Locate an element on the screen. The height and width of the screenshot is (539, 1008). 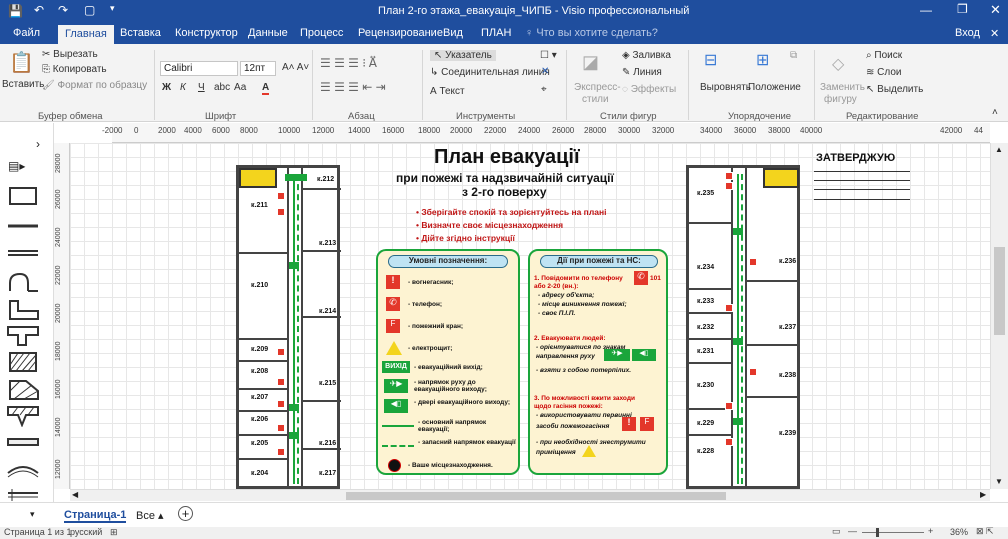
close-x-icon: ✕ is located at coordinates (545, 71).